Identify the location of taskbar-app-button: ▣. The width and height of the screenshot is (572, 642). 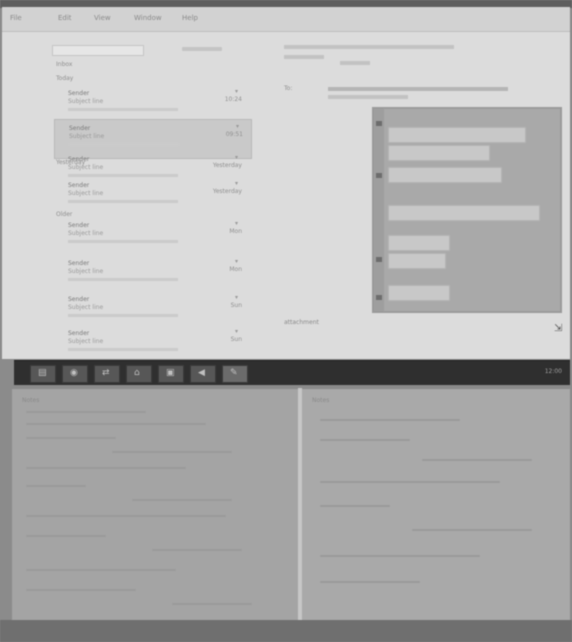
(171, 374).